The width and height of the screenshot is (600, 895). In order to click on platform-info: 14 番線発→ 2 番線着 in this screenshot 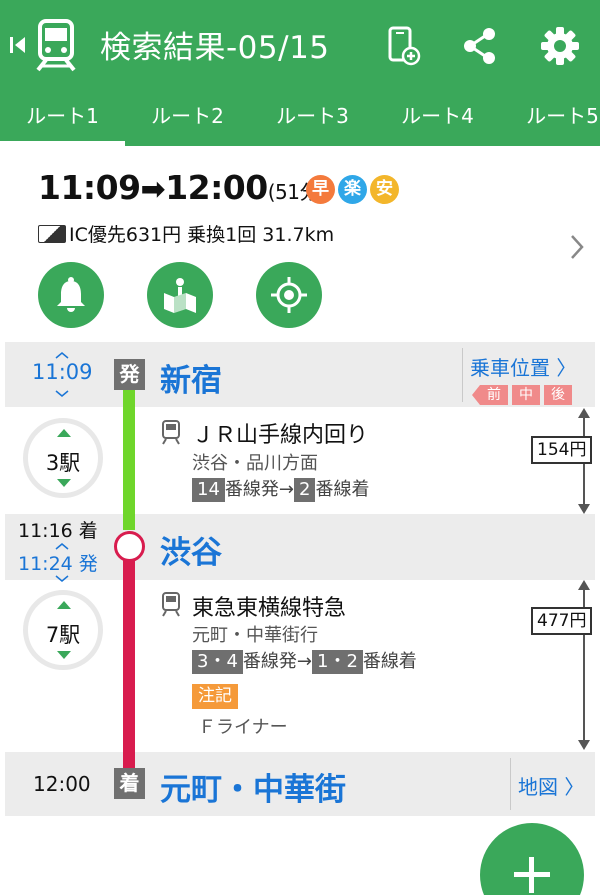, I will do `click(281, 488)`.